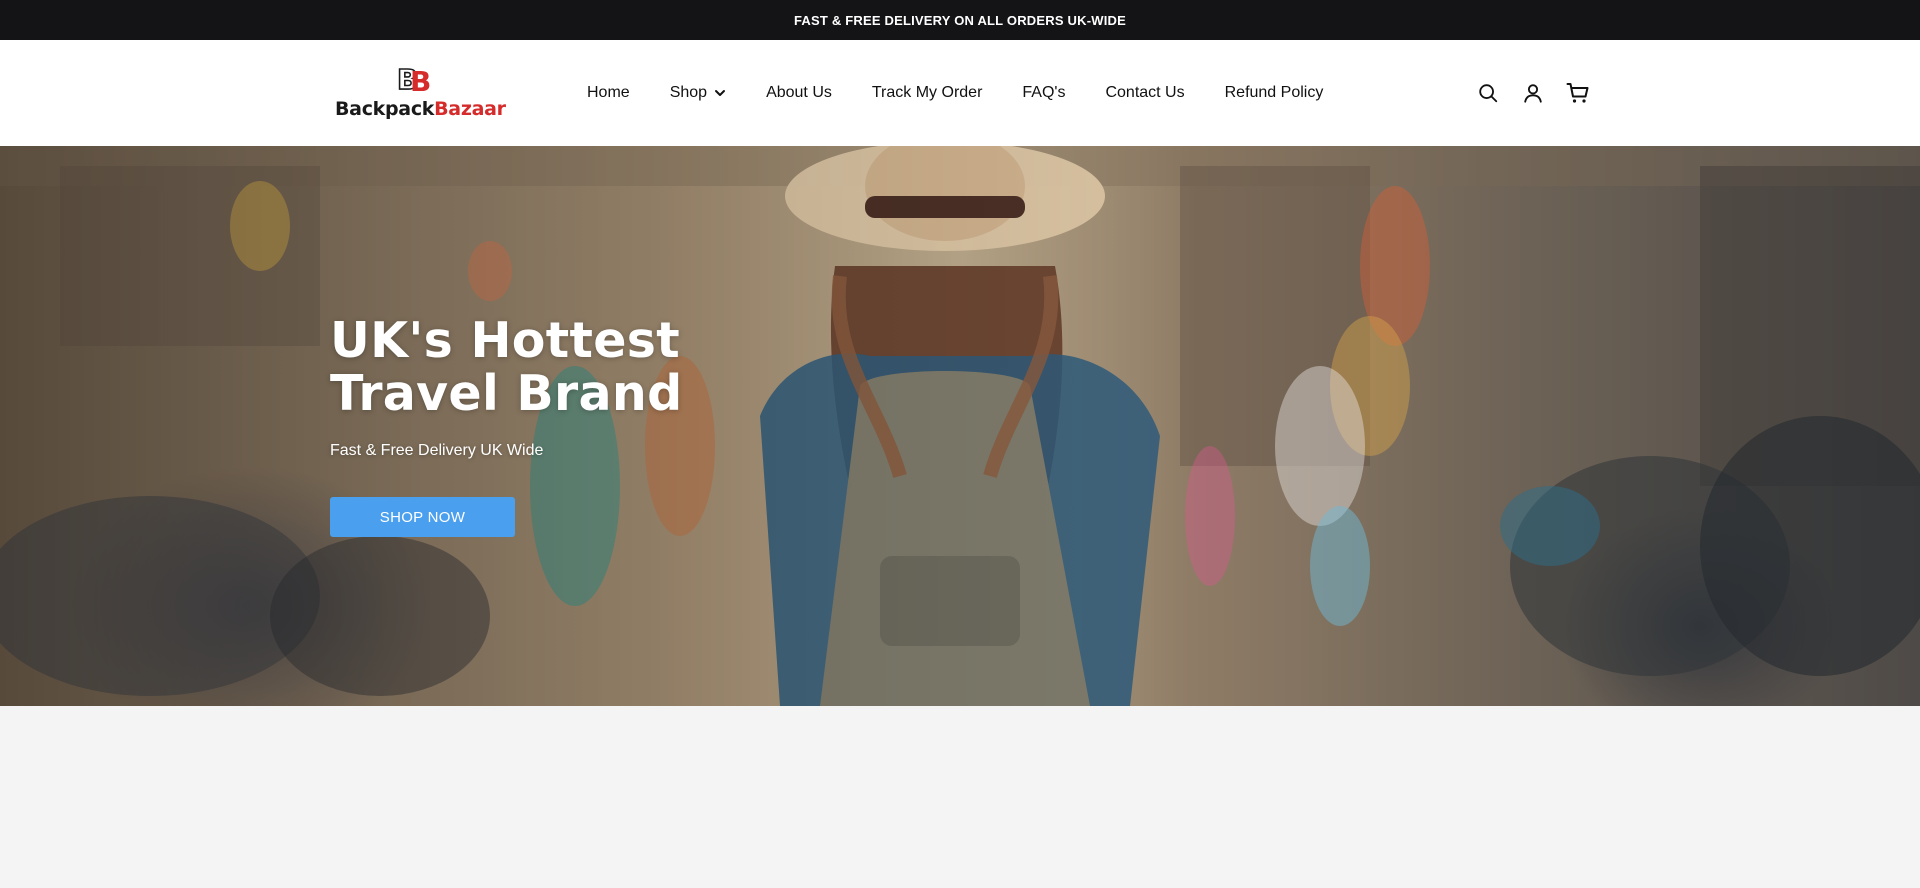 The height and width of the screenshot is (888, 1920). Describe the element at coordinates (437, 450) in the screenshot. I see `hero-subtitle: Fast & Free Delivery UK Wide` at that location.